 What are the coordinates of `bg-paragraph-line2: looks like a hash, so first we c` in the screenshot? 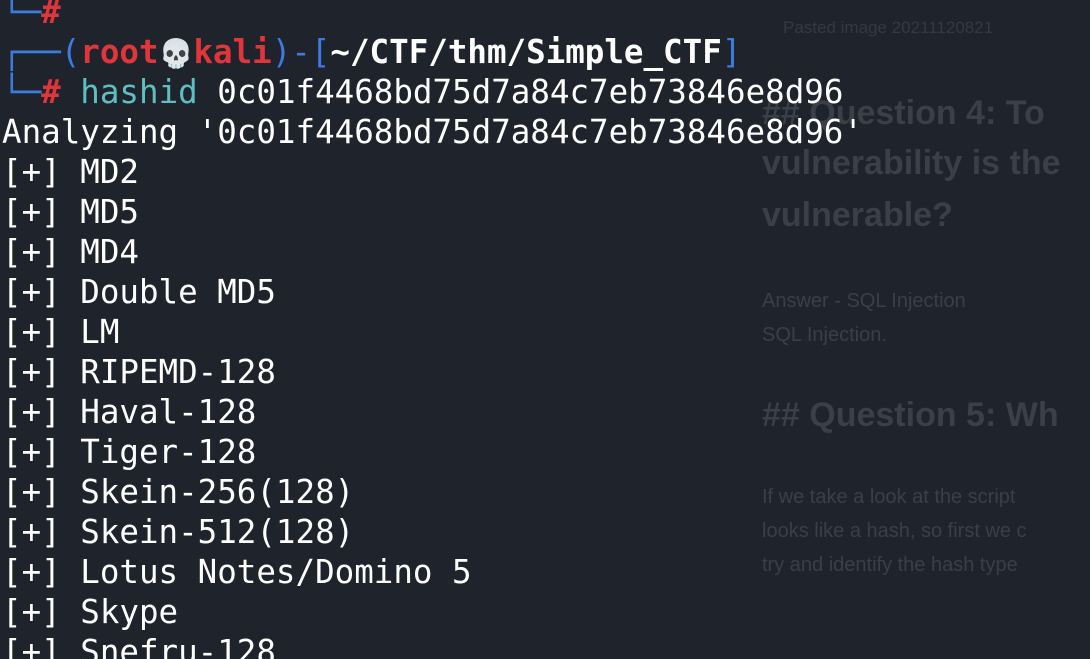 It's located at (894, 531).